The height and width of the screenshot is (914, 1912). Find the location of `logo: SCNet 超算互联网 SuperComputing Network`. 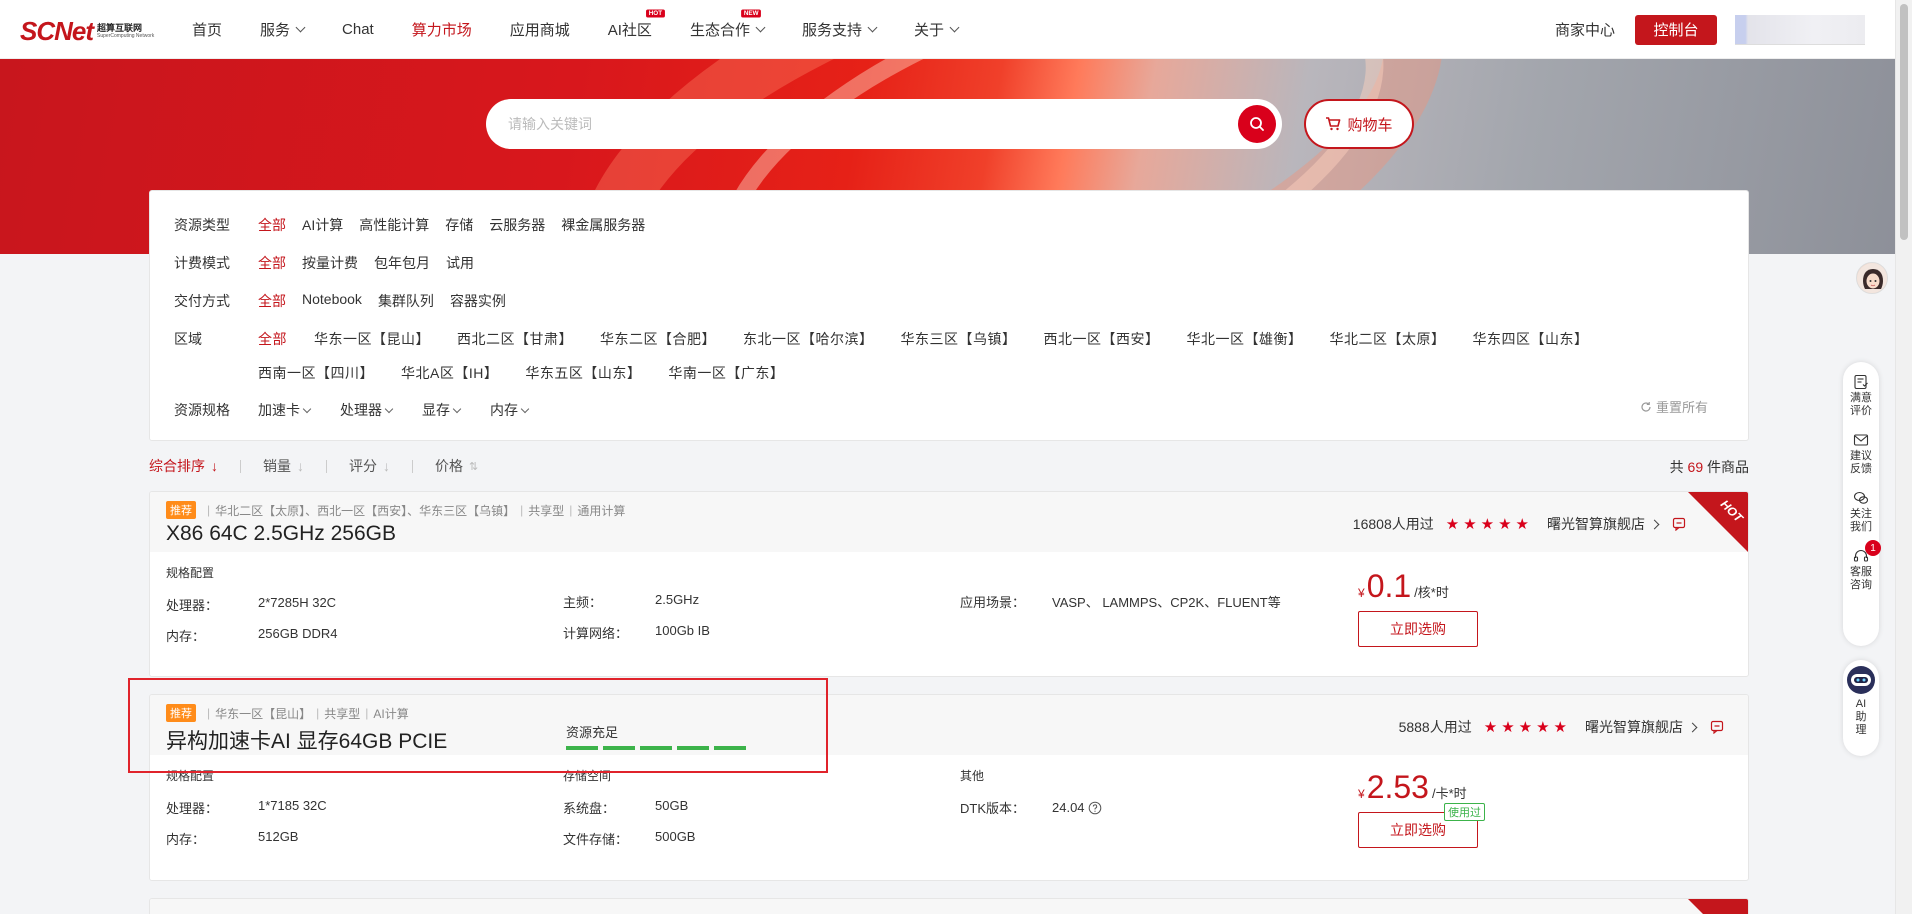

logo: SCNet 超算互联网 SuperComputing Network is located at coordinates (87, 31).